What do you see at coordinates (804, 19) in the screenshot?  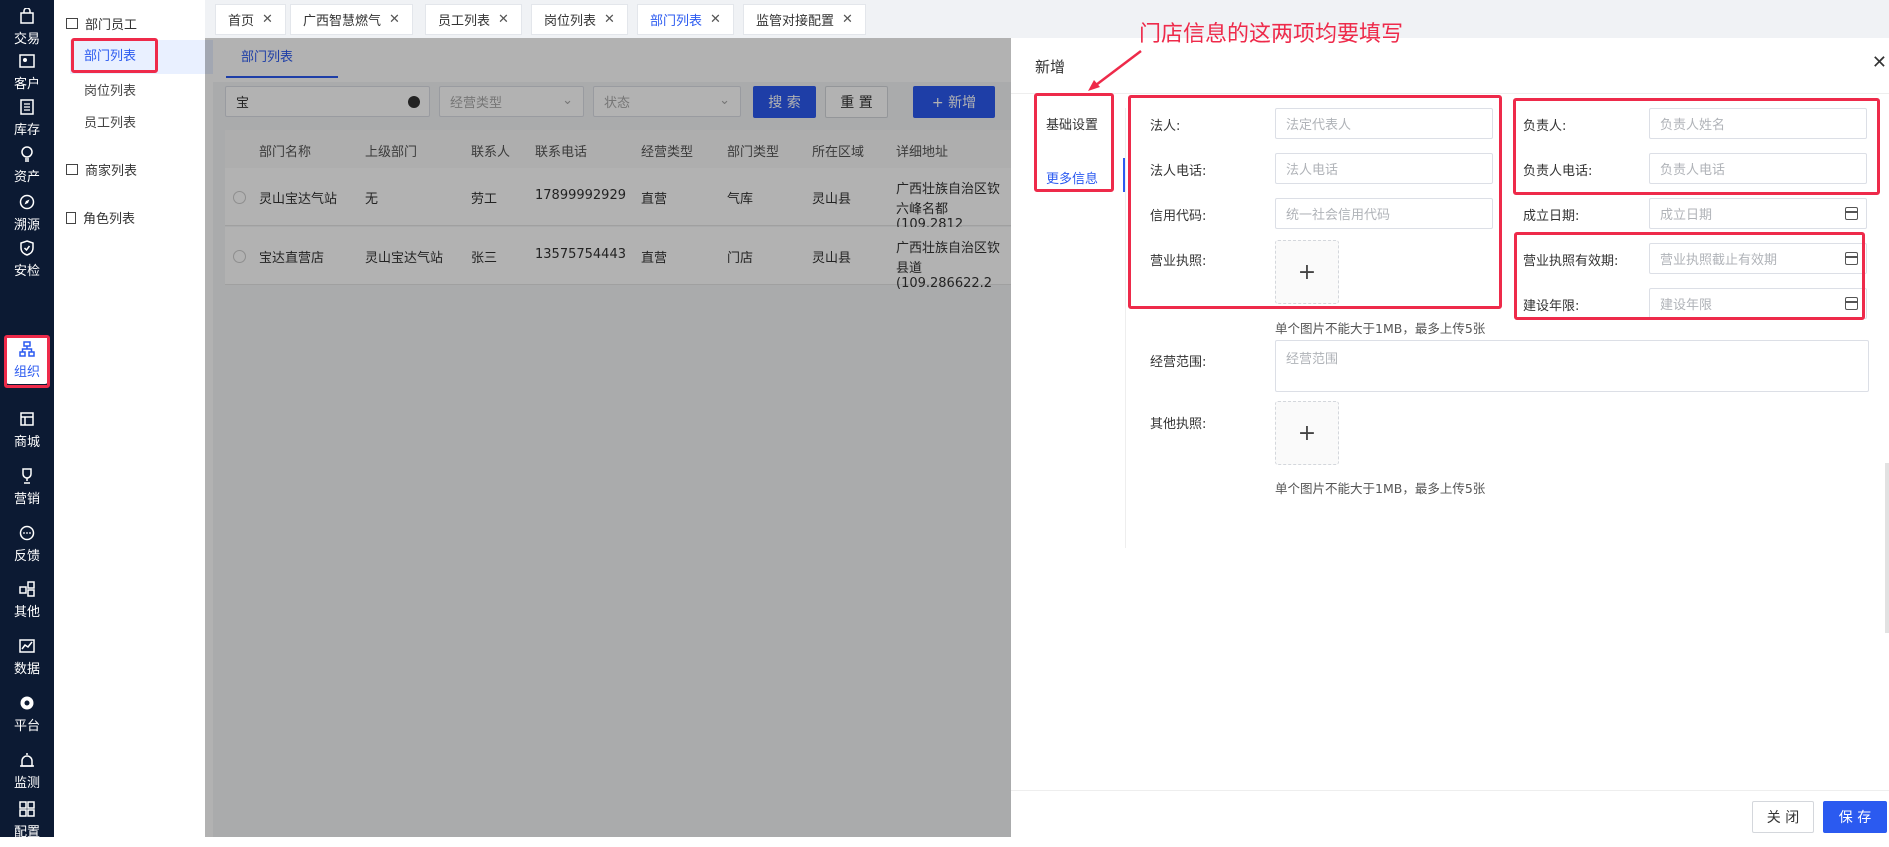 I see `tab-supervision-config: 监管对接配置 ✕` at bounding box center [804, 19].